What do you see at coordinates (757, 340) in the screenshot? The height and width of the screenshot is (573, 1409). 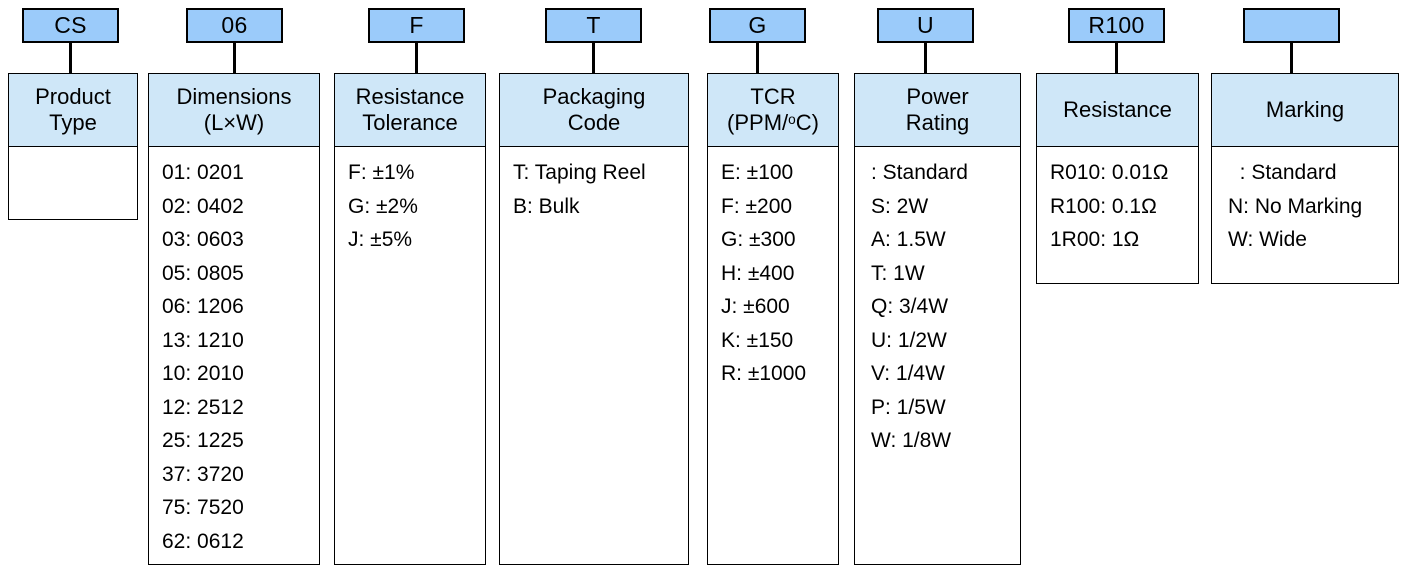 I see `list-item: K: ±150` at bounding box center [757, 340].